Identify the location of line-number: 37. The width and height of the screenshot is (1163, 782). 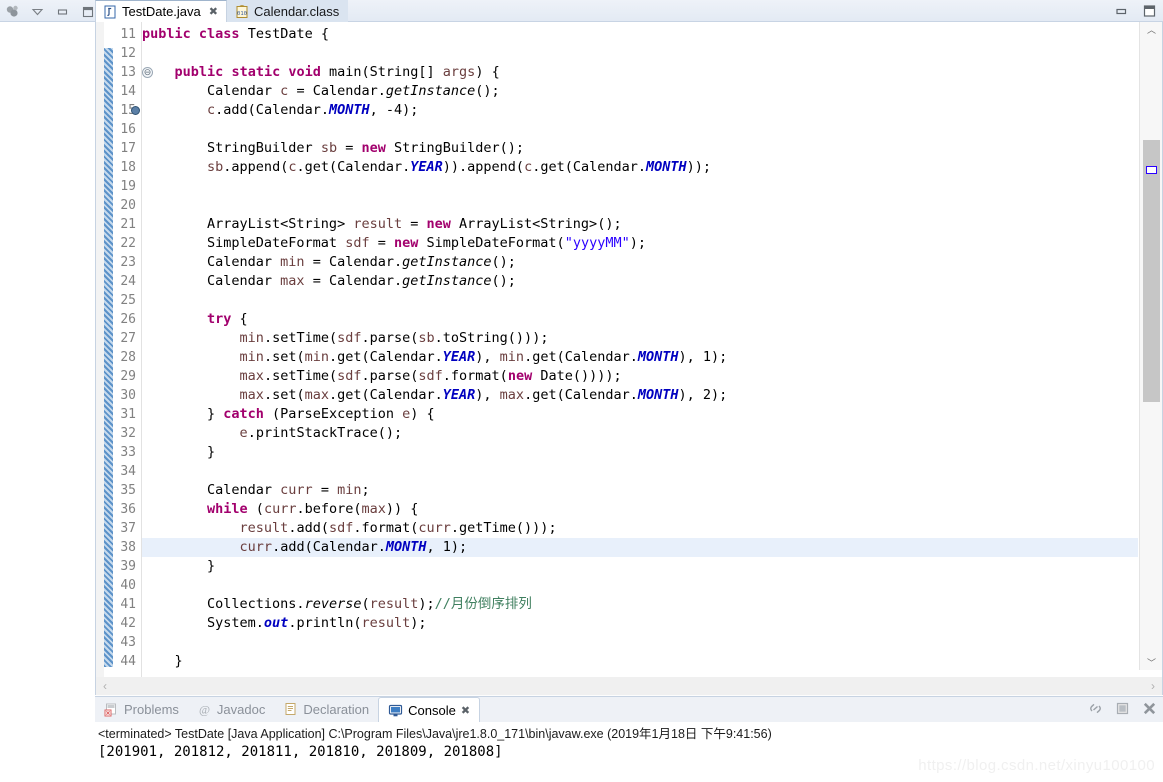
(128, 528).